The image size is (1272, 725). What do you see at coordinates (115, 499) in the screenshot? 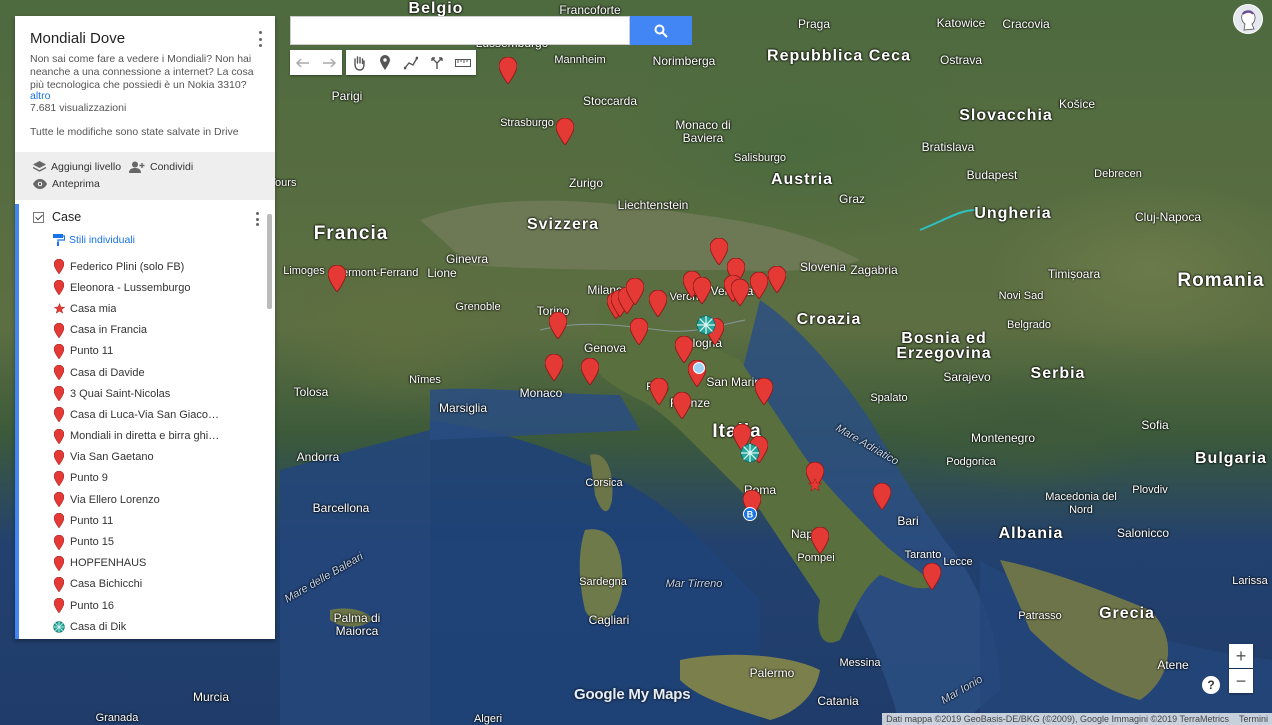
I see `feature-list-label: Via Ellero Lorenzo` at bounding box center [115, 499].